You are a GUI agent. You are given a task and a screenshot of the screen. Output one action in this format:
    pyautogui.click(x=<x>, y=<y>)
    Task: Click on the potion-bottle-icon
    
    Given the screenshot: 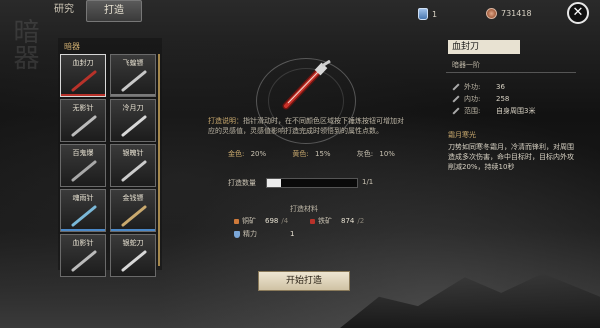 What is the action you would take?
    pyautogui.click(x=423, y=14)
    